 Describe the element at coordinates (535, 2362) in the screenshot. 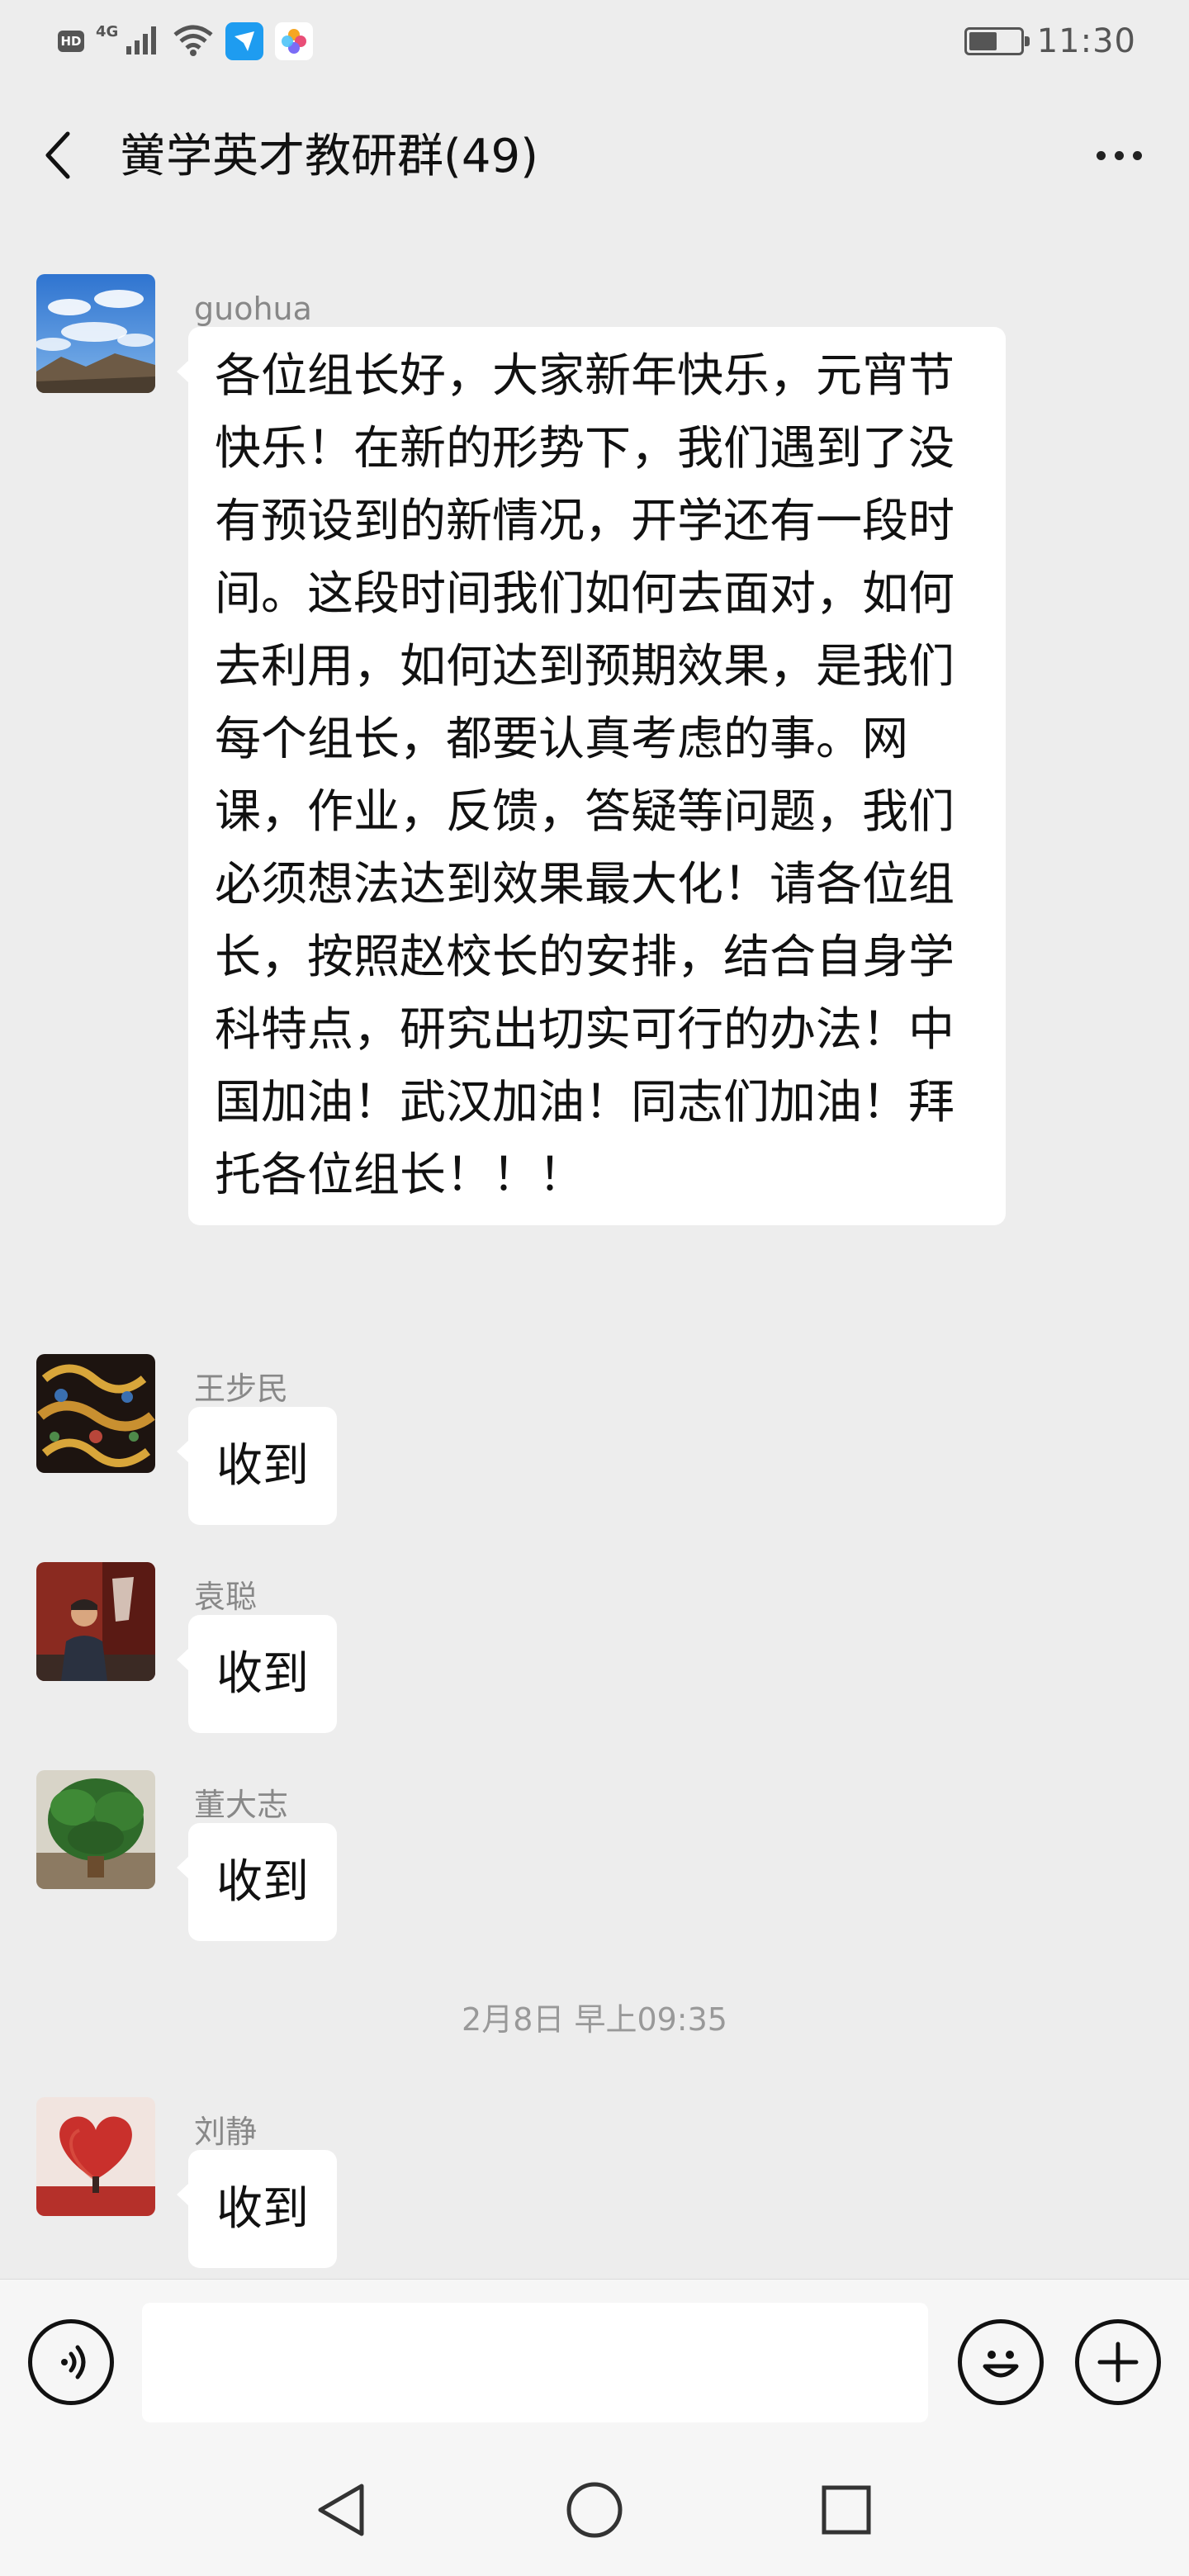

I see `message-input` at that location.